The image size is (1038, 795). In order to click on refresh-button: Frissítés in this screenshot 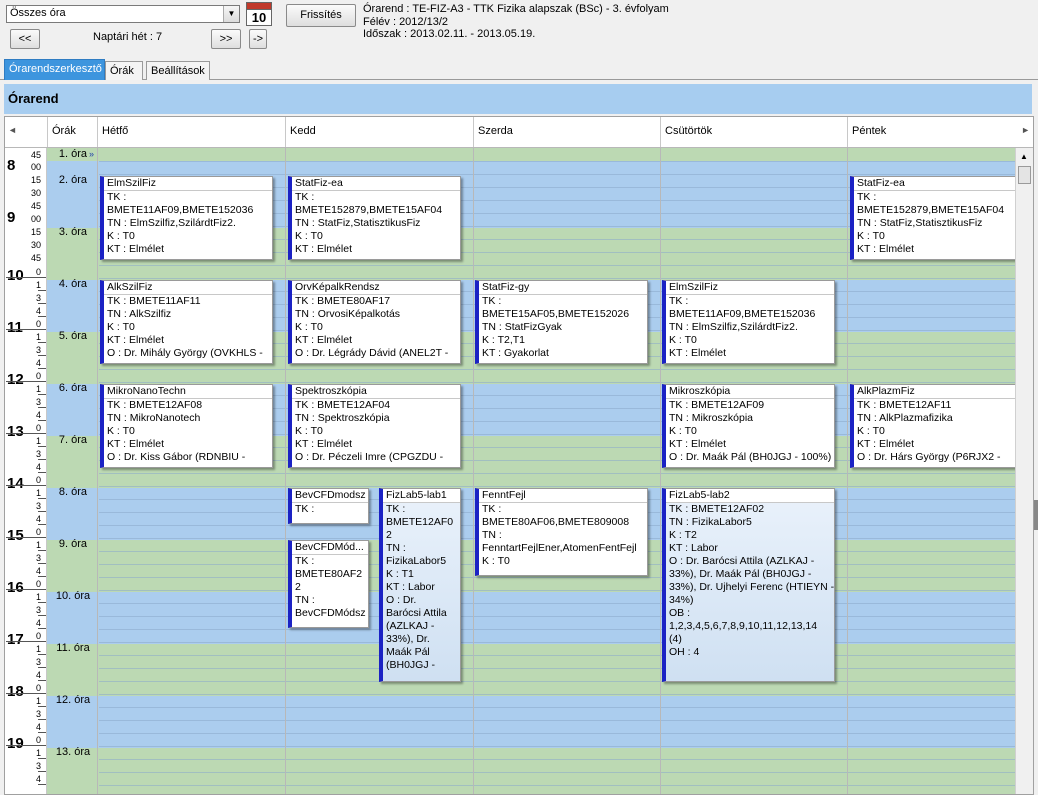, I will do `click(321, 15)`.